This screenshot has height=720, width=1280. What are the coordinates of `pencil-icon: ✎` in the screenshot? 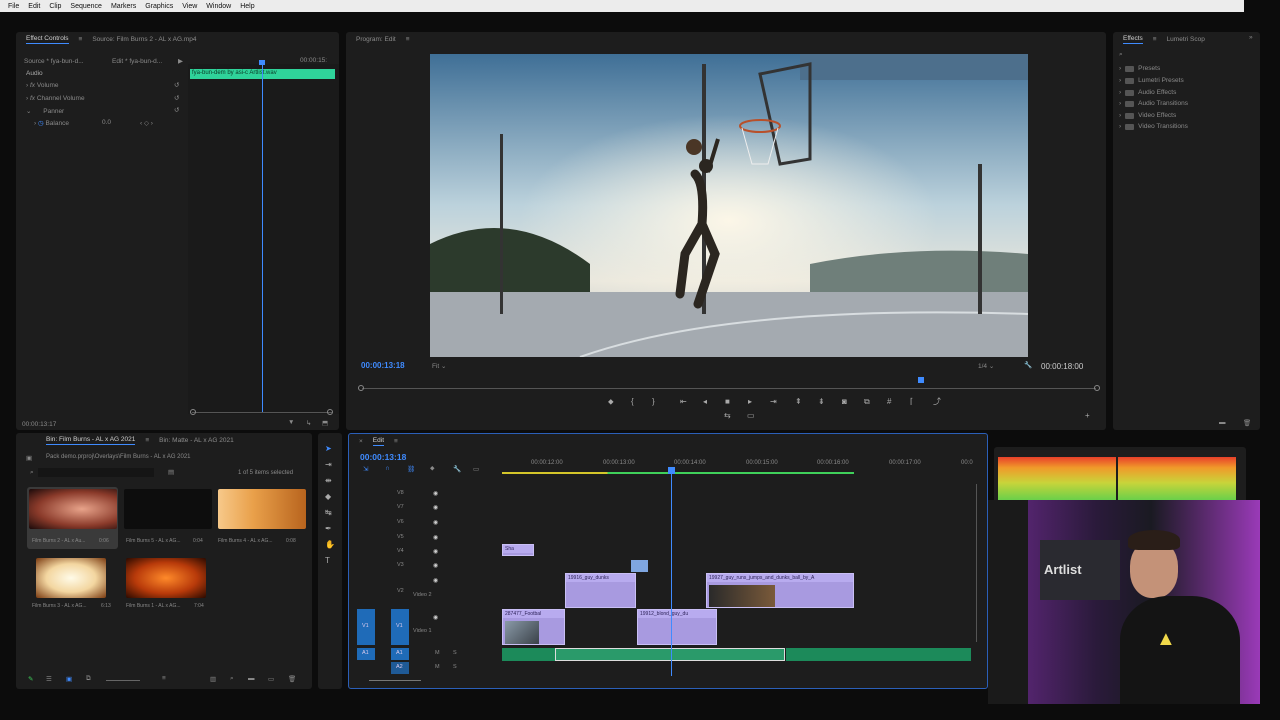 It's located at (30, 679).